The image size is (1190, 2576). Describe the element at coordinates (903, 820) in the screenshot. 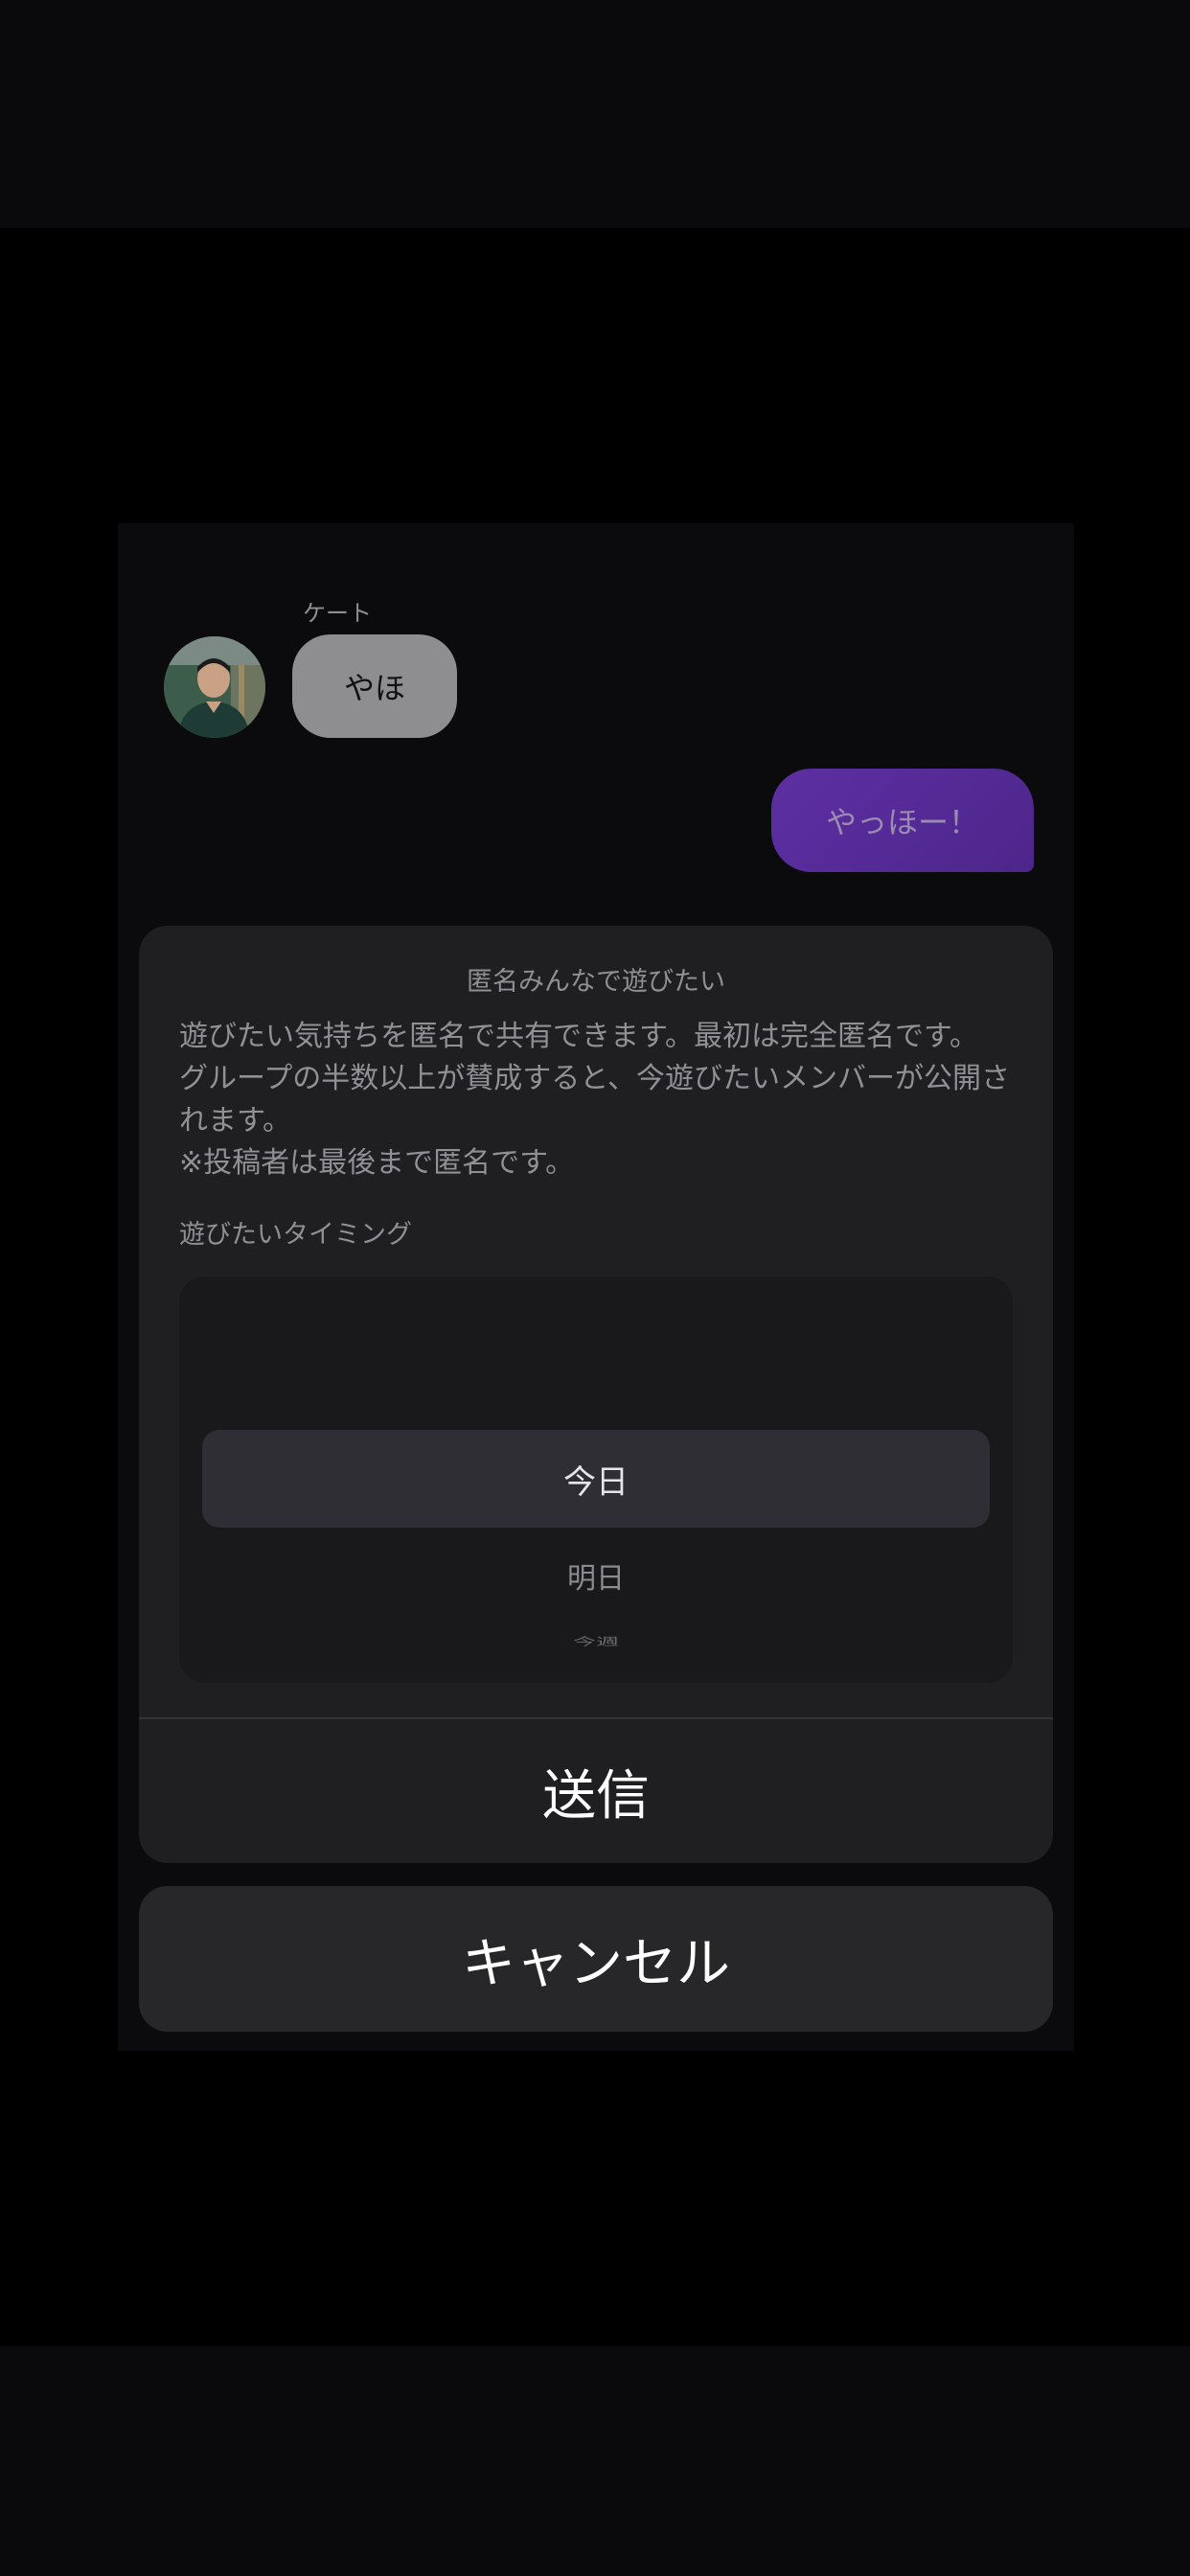

I see `outgoing-message-bubble: やっほー！` at that location.